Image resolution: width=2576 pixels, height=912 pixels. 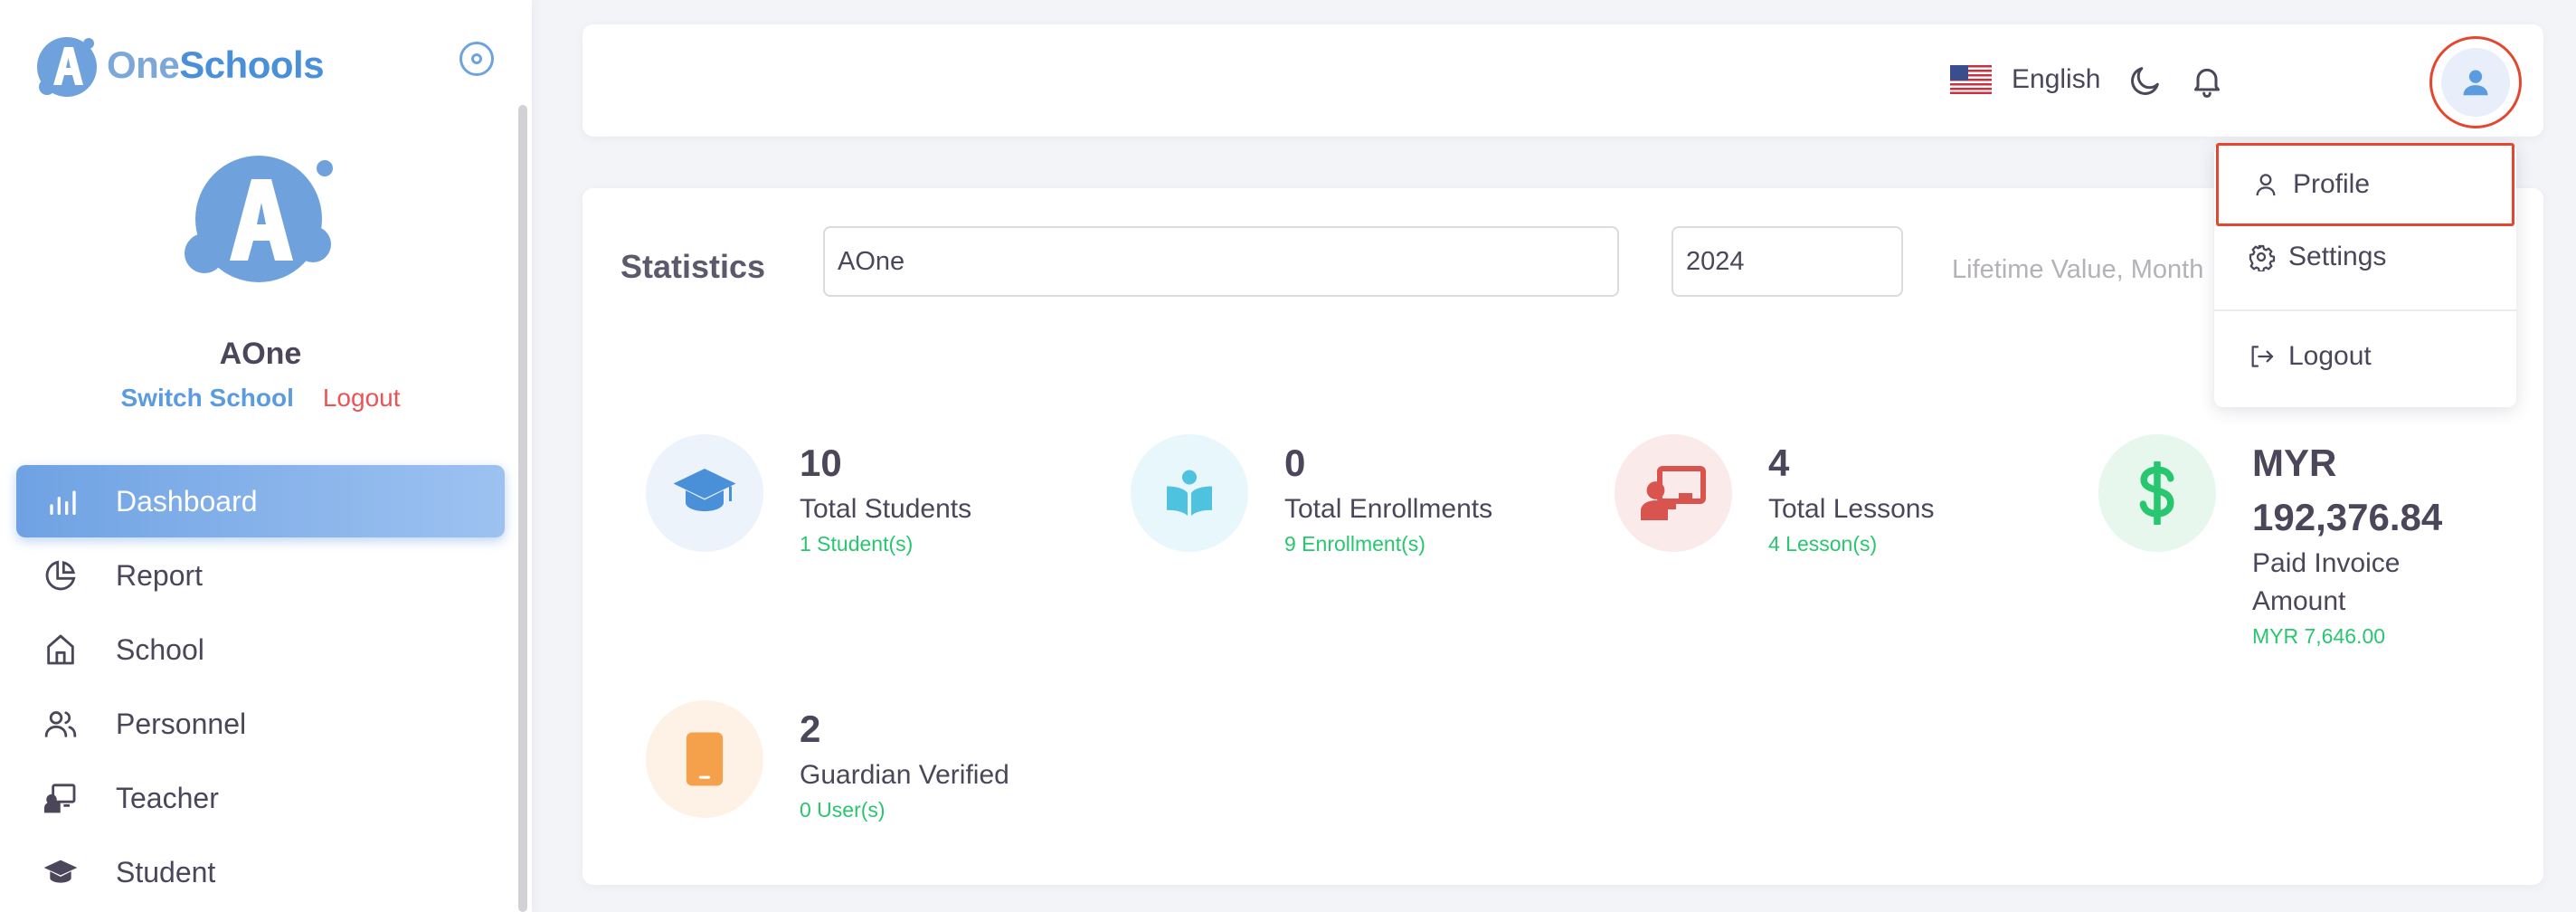 What do you see at coordinates (2338, 256) in the screenshot?
I see `menu-item-label: Settings` at bounding box center [2338, 256].